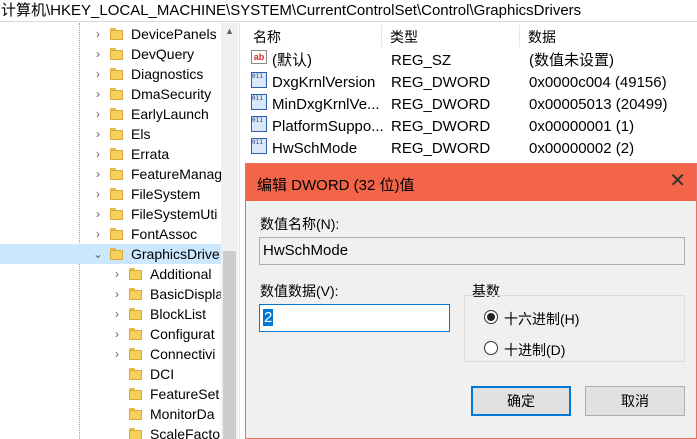 The width and height of the screenshot is (697, 439). Describe the element at coordinates (267, 37) in the screenshot. I see `column-header-name: 名称` at that location.